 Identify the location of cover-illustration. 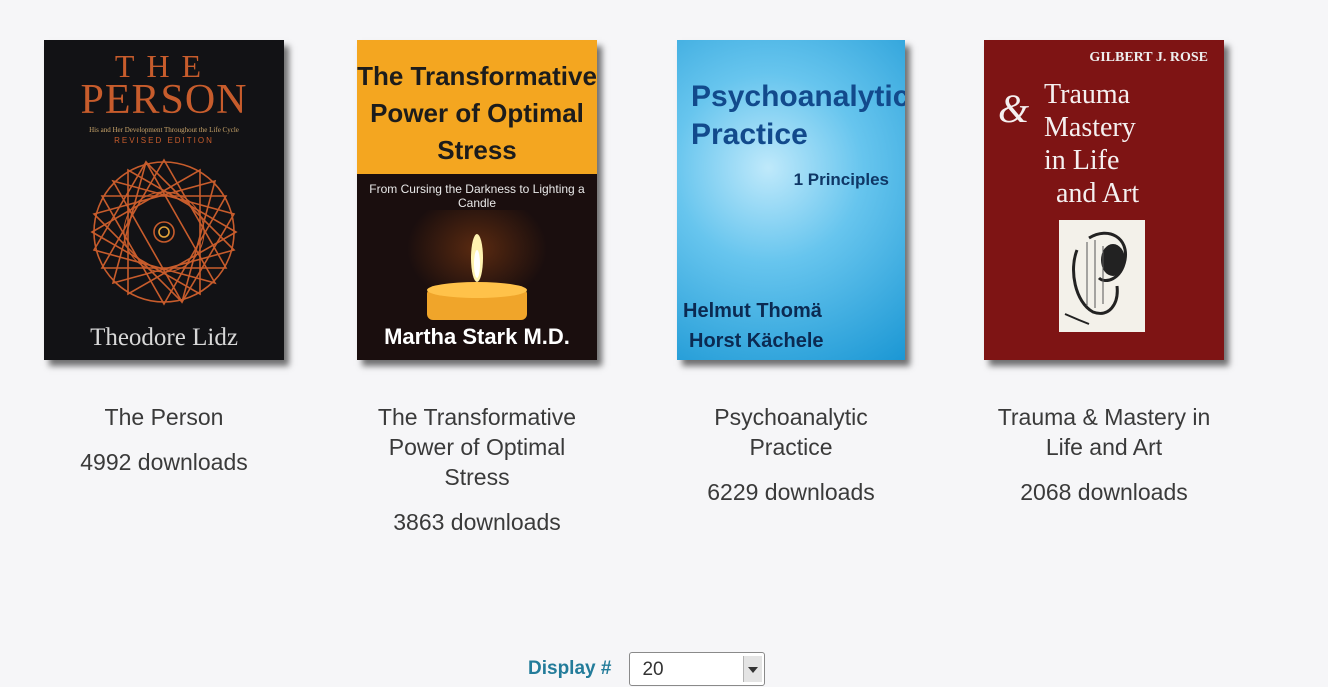
(1102, 276).